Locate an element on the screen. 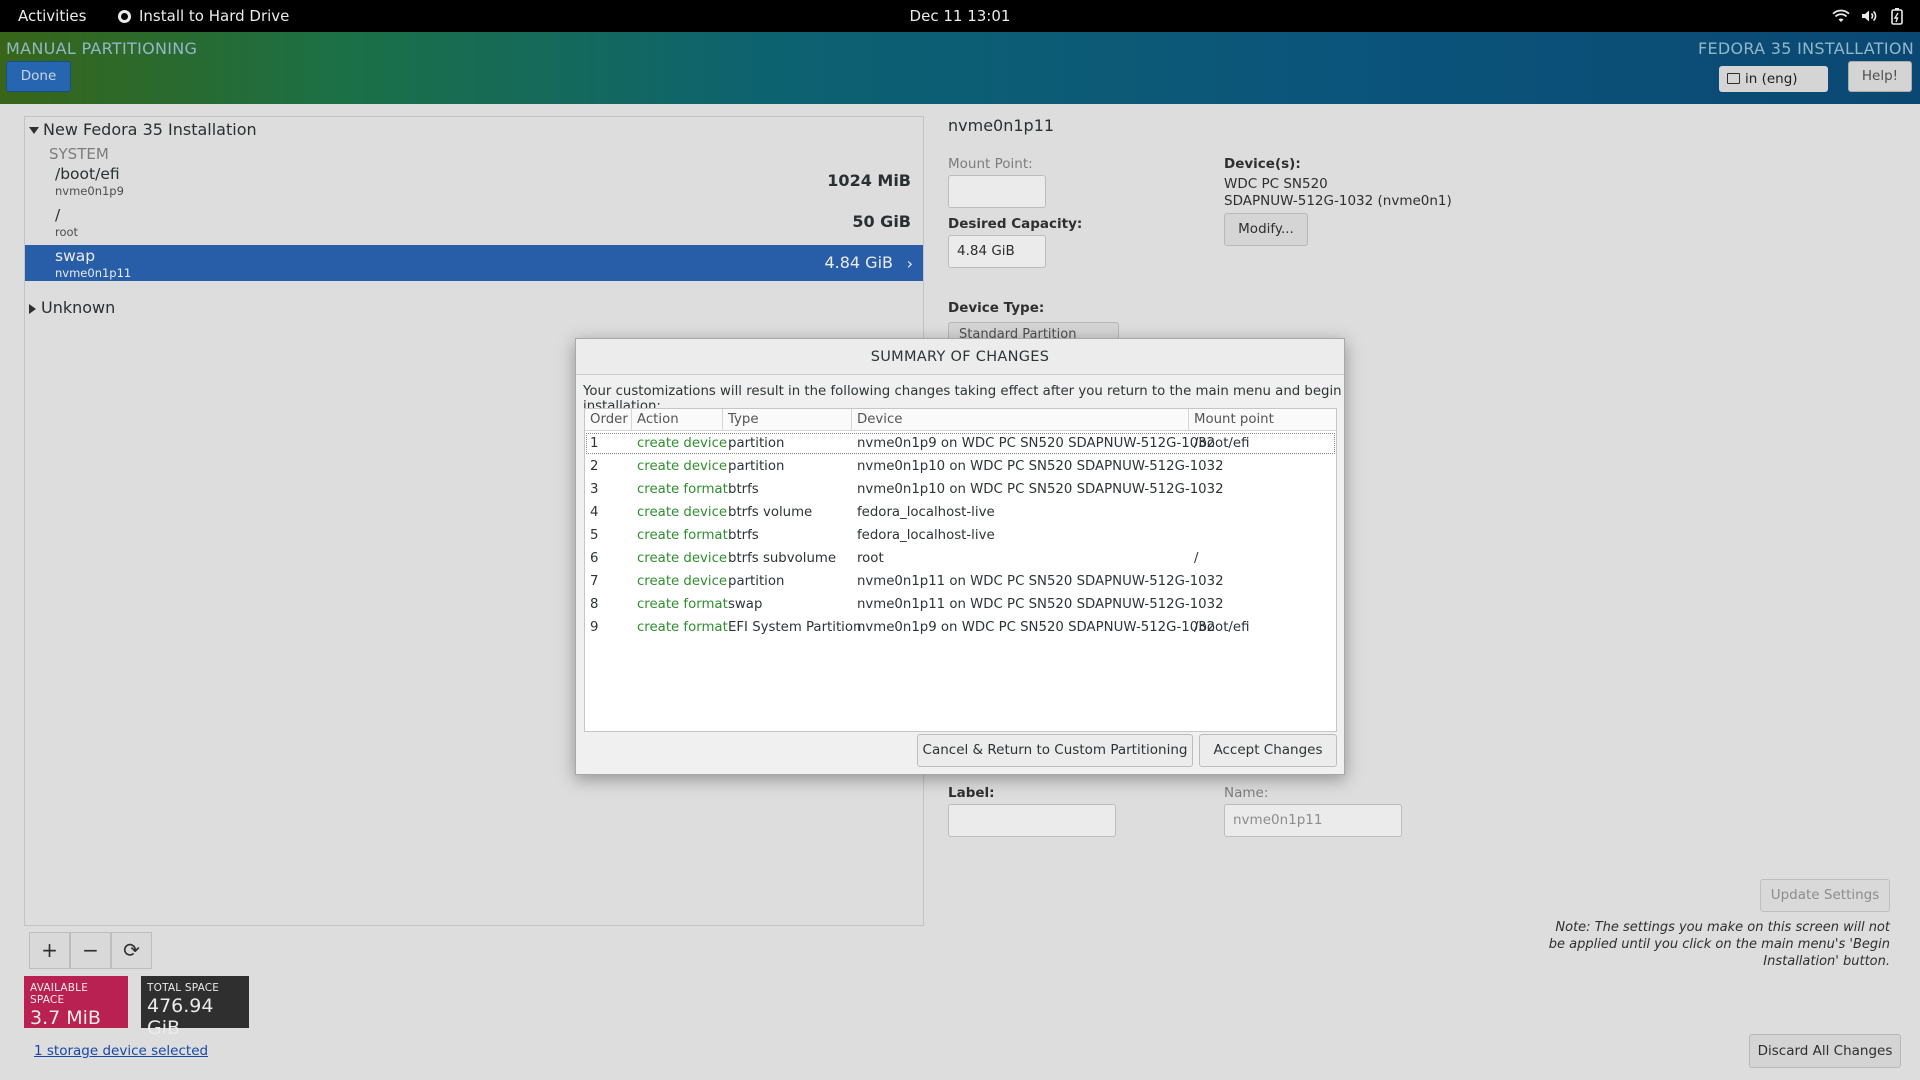 This screenshot has height=1080, width=1920. done-button: Done is located at coordinates (38, 76).